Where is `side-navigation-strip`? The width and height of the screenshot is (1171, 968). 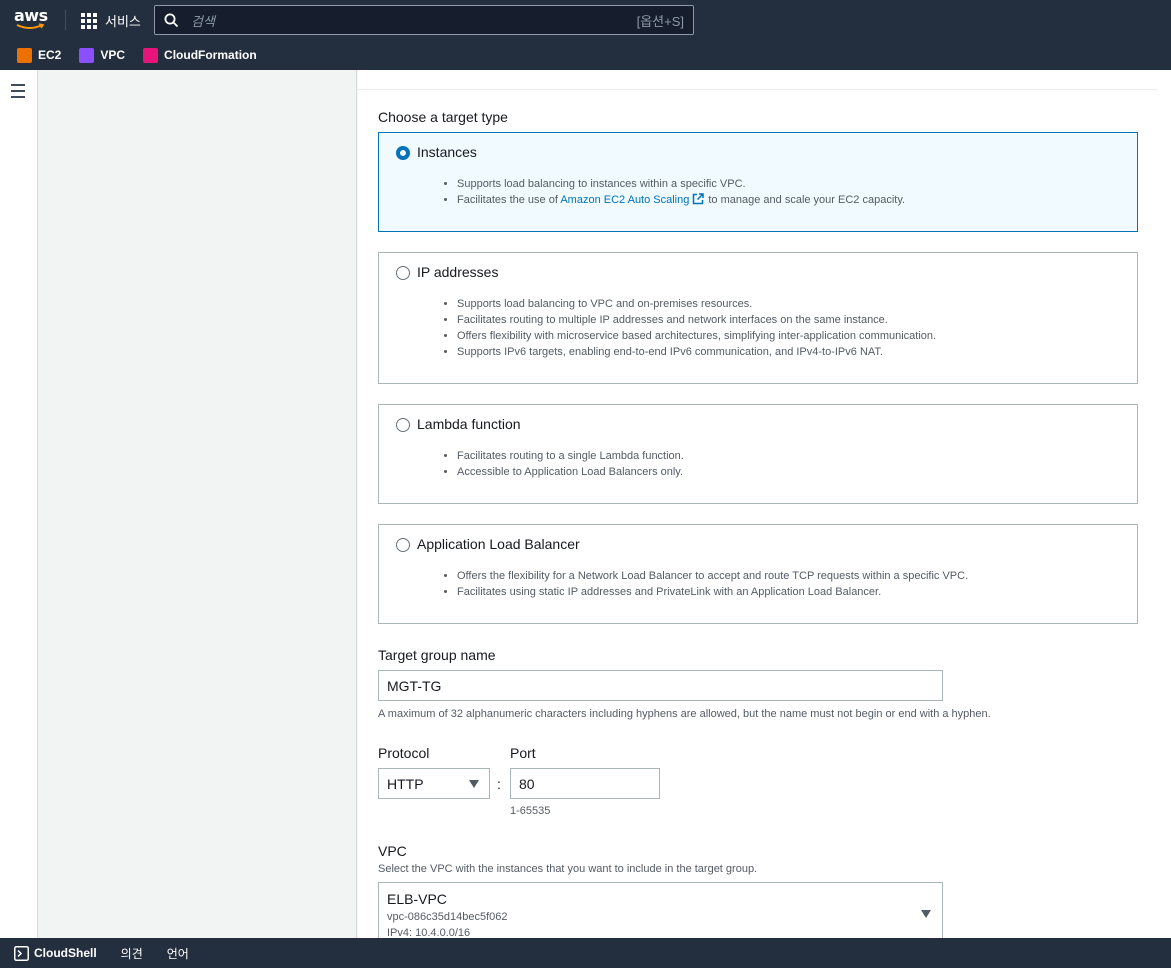 side-navigation-strip is located at coordinates (19, 504).